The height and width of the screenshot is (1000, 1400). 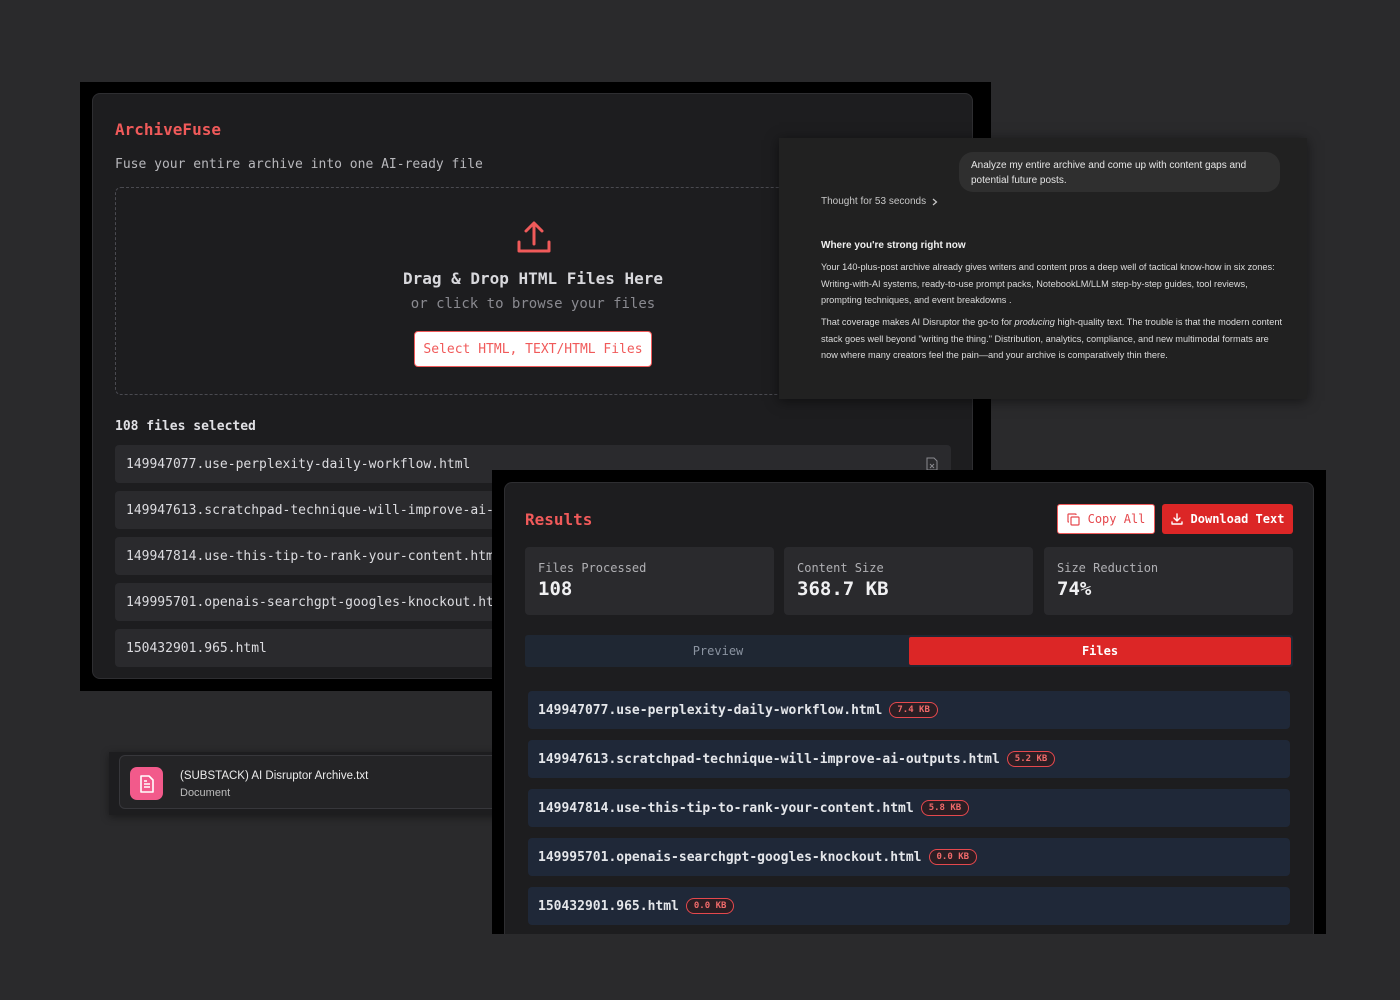 I want to click on download-icon, so click(x=1176, y=519).